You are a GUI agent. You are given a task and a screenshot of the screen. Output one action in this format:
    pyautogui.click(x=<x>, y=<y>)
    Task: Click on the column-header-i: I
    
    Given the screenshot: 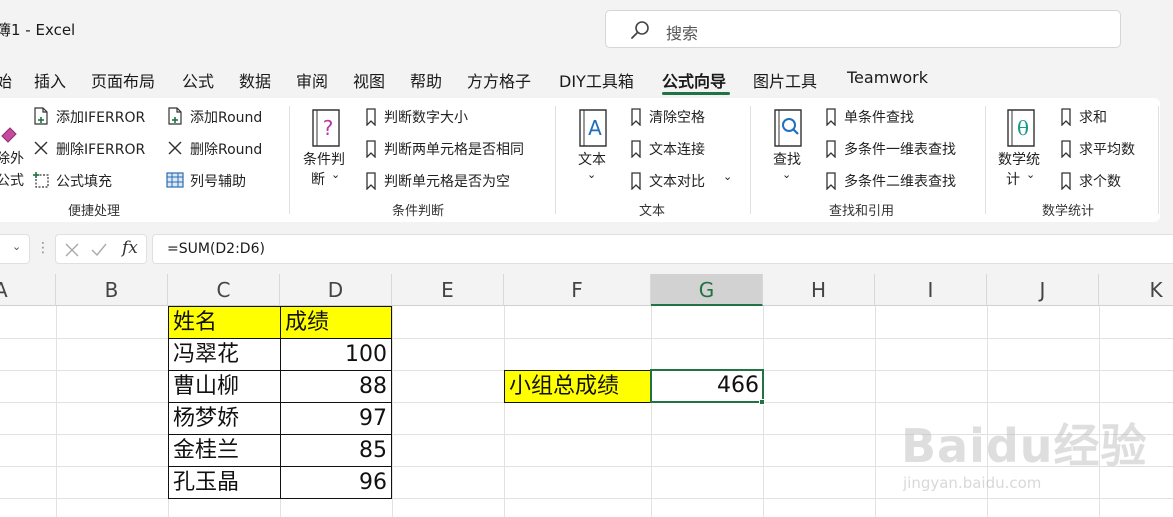 What is the action you would take?
    pyautogui.click(x=931, y=290)
    